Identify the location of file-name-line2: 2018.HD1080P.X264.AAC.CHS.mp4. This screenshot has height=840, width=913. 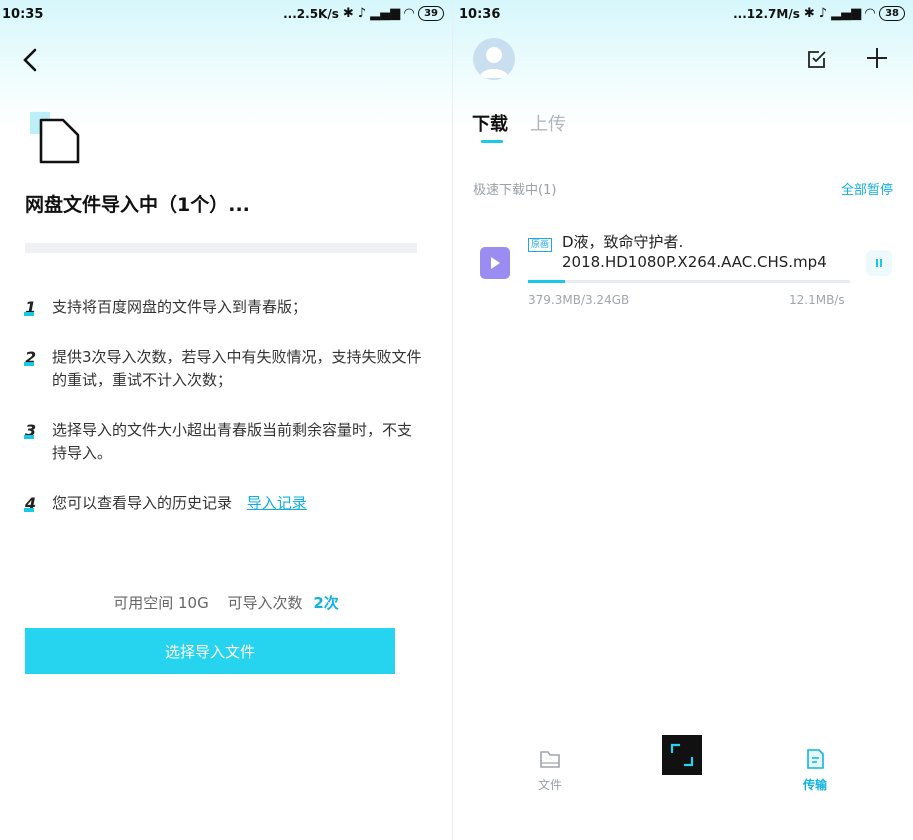
(694, 262).